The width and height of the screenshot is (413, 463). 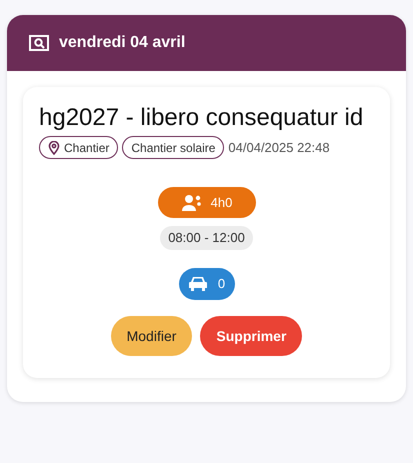 I want to click on map-pin-icon, so click(x=54, y=147).